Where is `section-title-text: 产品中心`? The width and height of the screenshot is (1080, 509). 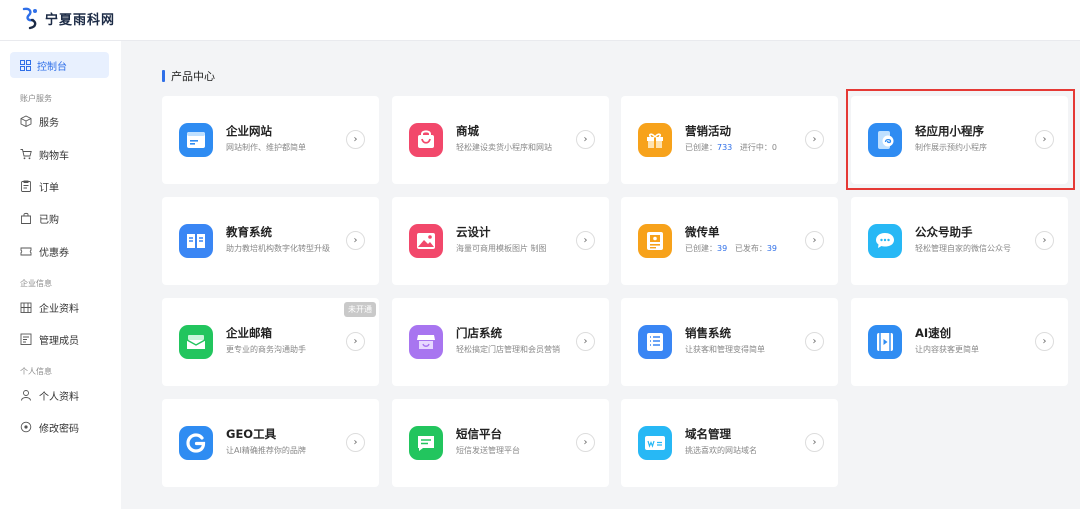 section-title-text: 产品中心 is located at coordinates (193, 76).